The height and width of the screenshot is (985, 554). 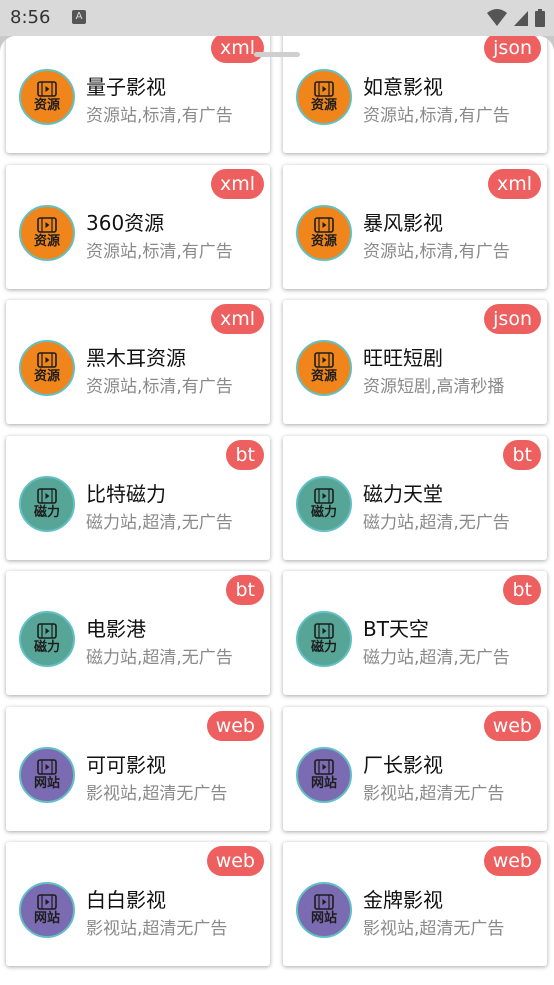 What do you see at coordinates (126, 900) in the screenshot?
I see `source-title: 白白影视` at bounding box center [126, 900].